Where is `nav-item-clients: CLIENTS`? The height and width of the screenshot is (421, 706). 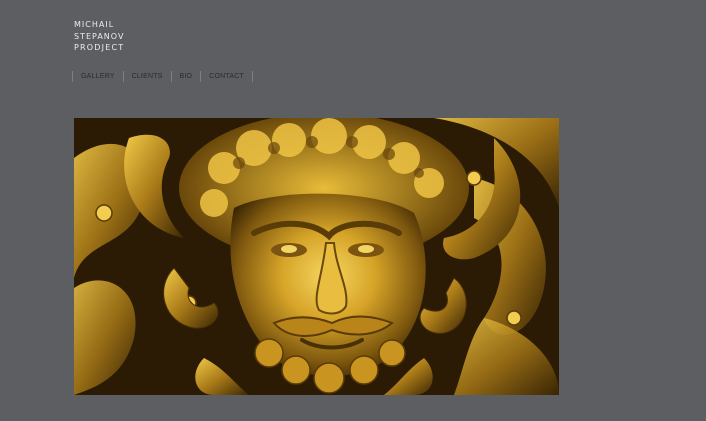 nav-item-clients: CLIENTS is located at coordinates (147, 76).